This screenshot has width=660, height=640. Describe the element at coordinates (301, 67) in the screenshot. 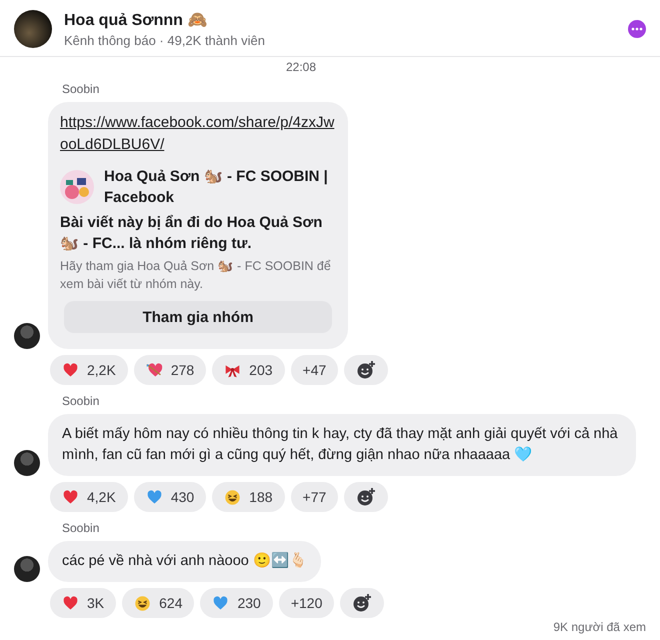

I see `timestamp: 22:08` at that location.